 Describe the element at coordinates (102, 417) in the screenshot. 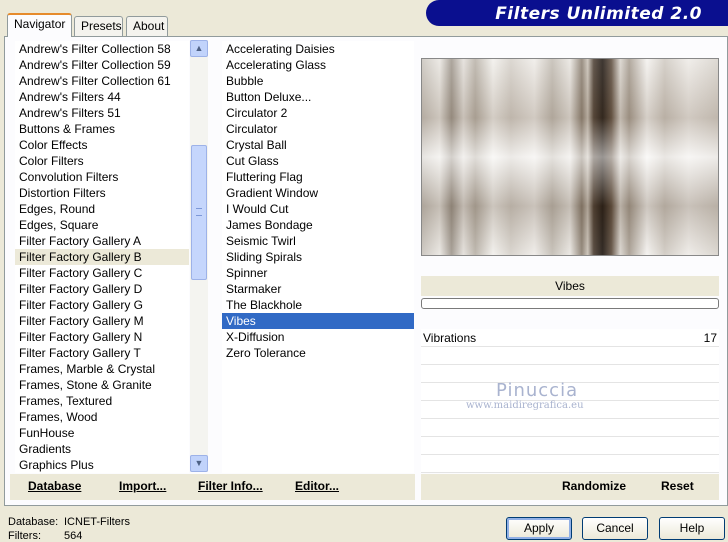

I see `list-item: Frames, Wood` at that location.